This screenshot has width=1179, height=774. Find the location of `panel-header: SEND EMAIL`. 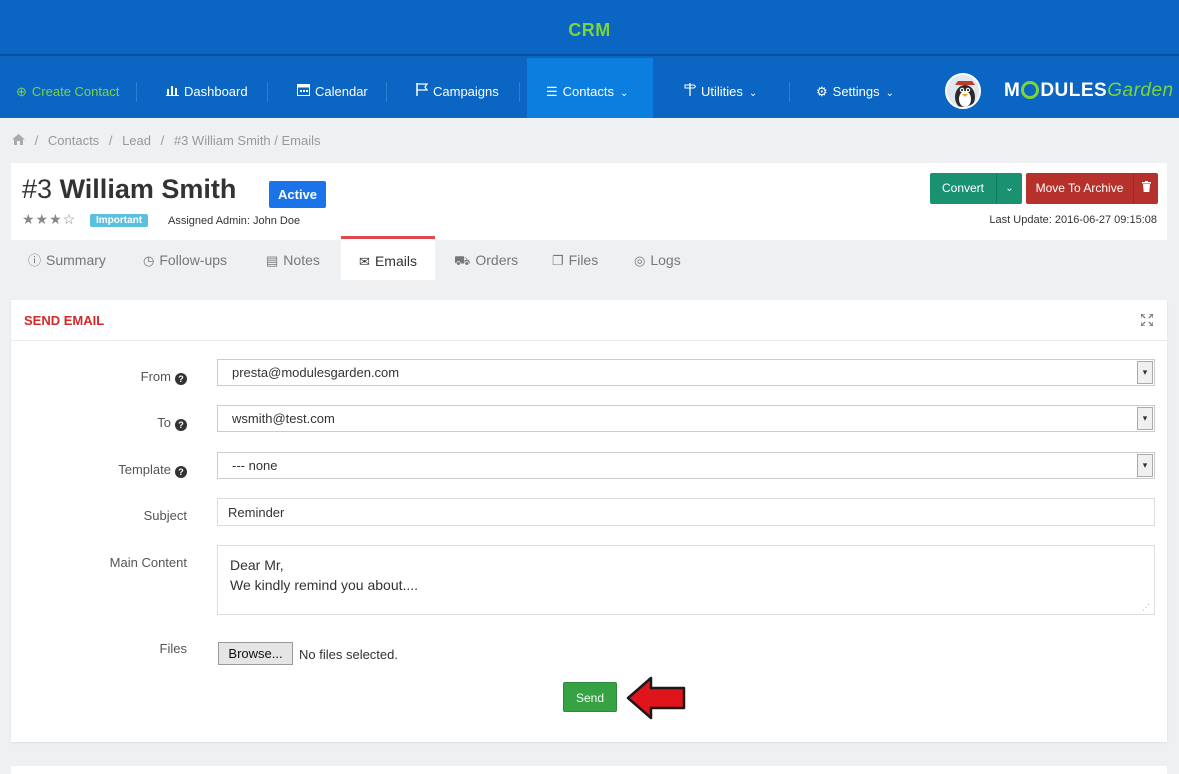

panel-header: SEND EMAIL is located at coordinates (589, 320).